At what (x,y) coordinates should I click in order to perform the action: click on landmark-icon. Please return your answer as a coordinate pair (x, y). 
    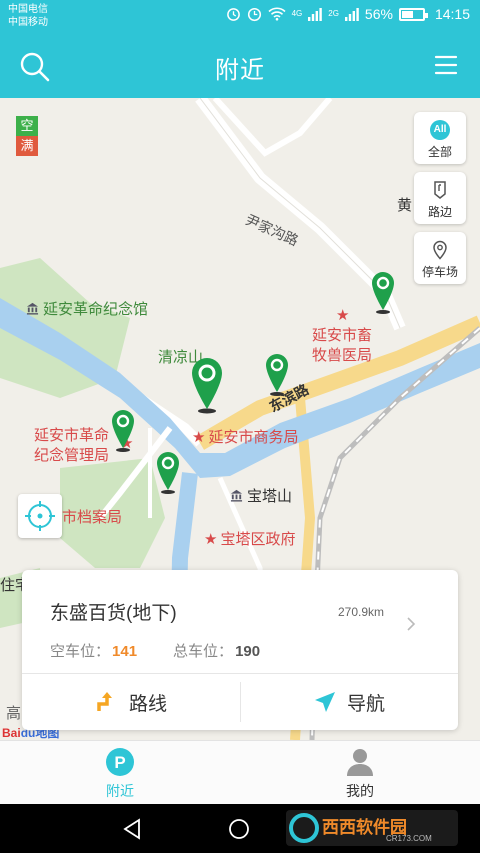
    Looking at the image, I should click on (236, 495).